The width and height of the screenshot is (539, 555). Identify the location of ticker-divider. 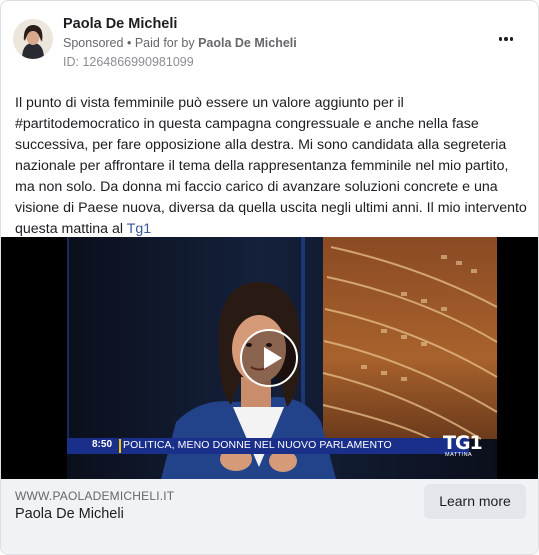
(120, 446).